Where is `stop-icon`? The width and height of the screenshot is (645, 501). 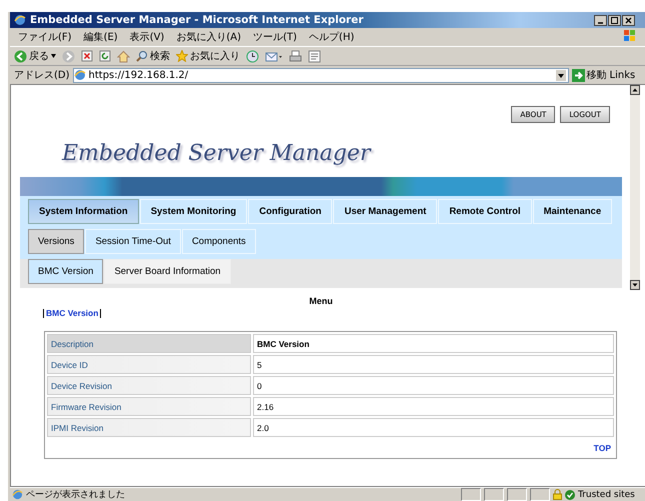 stop-icon is located at coordinates (87, 56).